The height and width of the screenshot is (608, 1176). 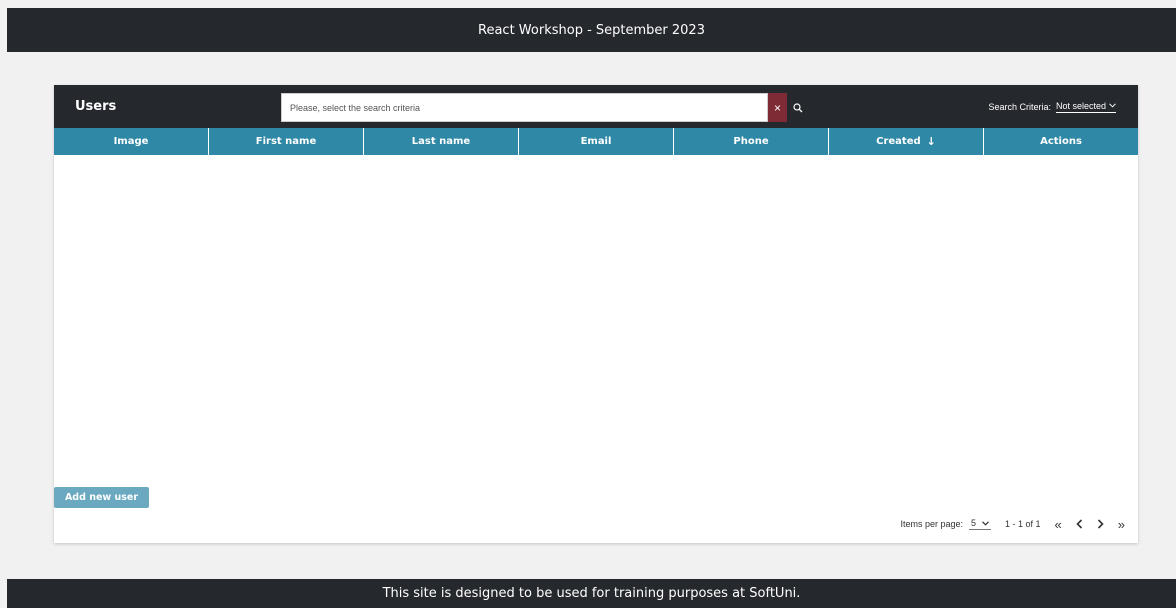 I want to click on previous-page-button, so click(x=1079, y=524).